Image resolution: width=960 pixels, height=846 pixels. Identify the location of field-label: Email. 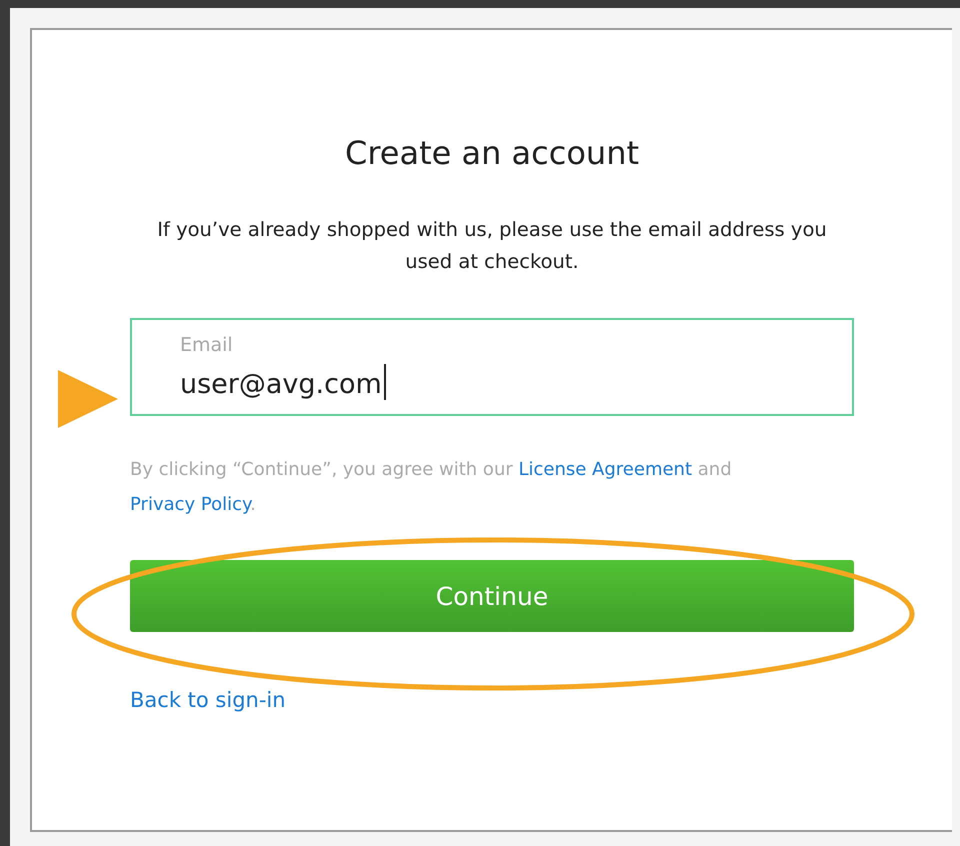
(206, 345).